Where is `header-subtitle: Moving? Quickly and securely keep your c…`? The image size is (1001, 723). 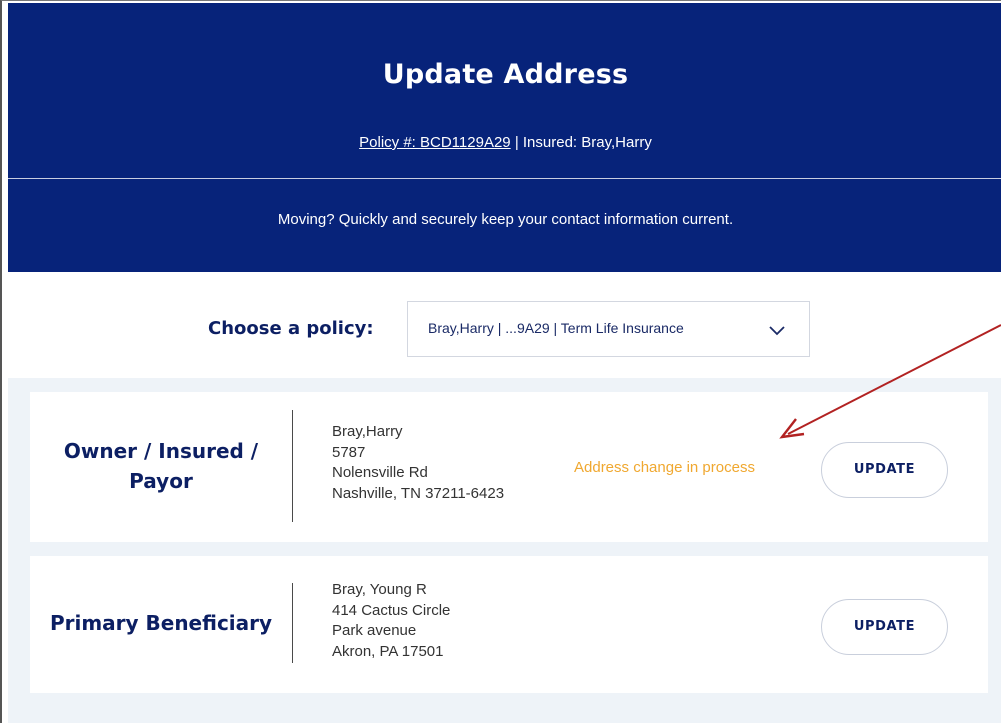
header-subtitle: Moving? Quickly and securely keep your c… is located at coordinates (505, 219).